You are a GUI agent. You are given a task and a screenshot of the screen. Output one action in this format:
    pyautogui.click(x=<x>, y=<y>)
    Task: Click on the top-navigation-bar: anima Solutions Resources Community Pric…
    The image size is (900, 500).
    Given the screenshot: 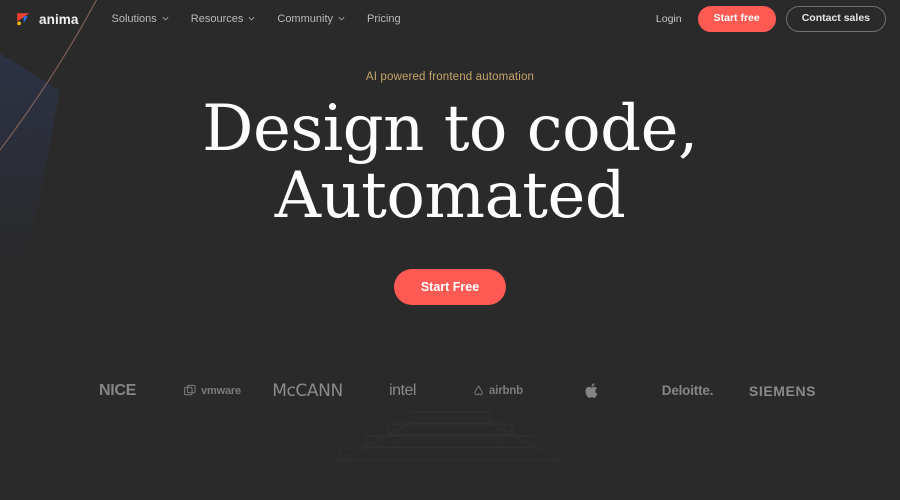 What is the action you would take?
    pyautogui.click(x=450, y=19)
    